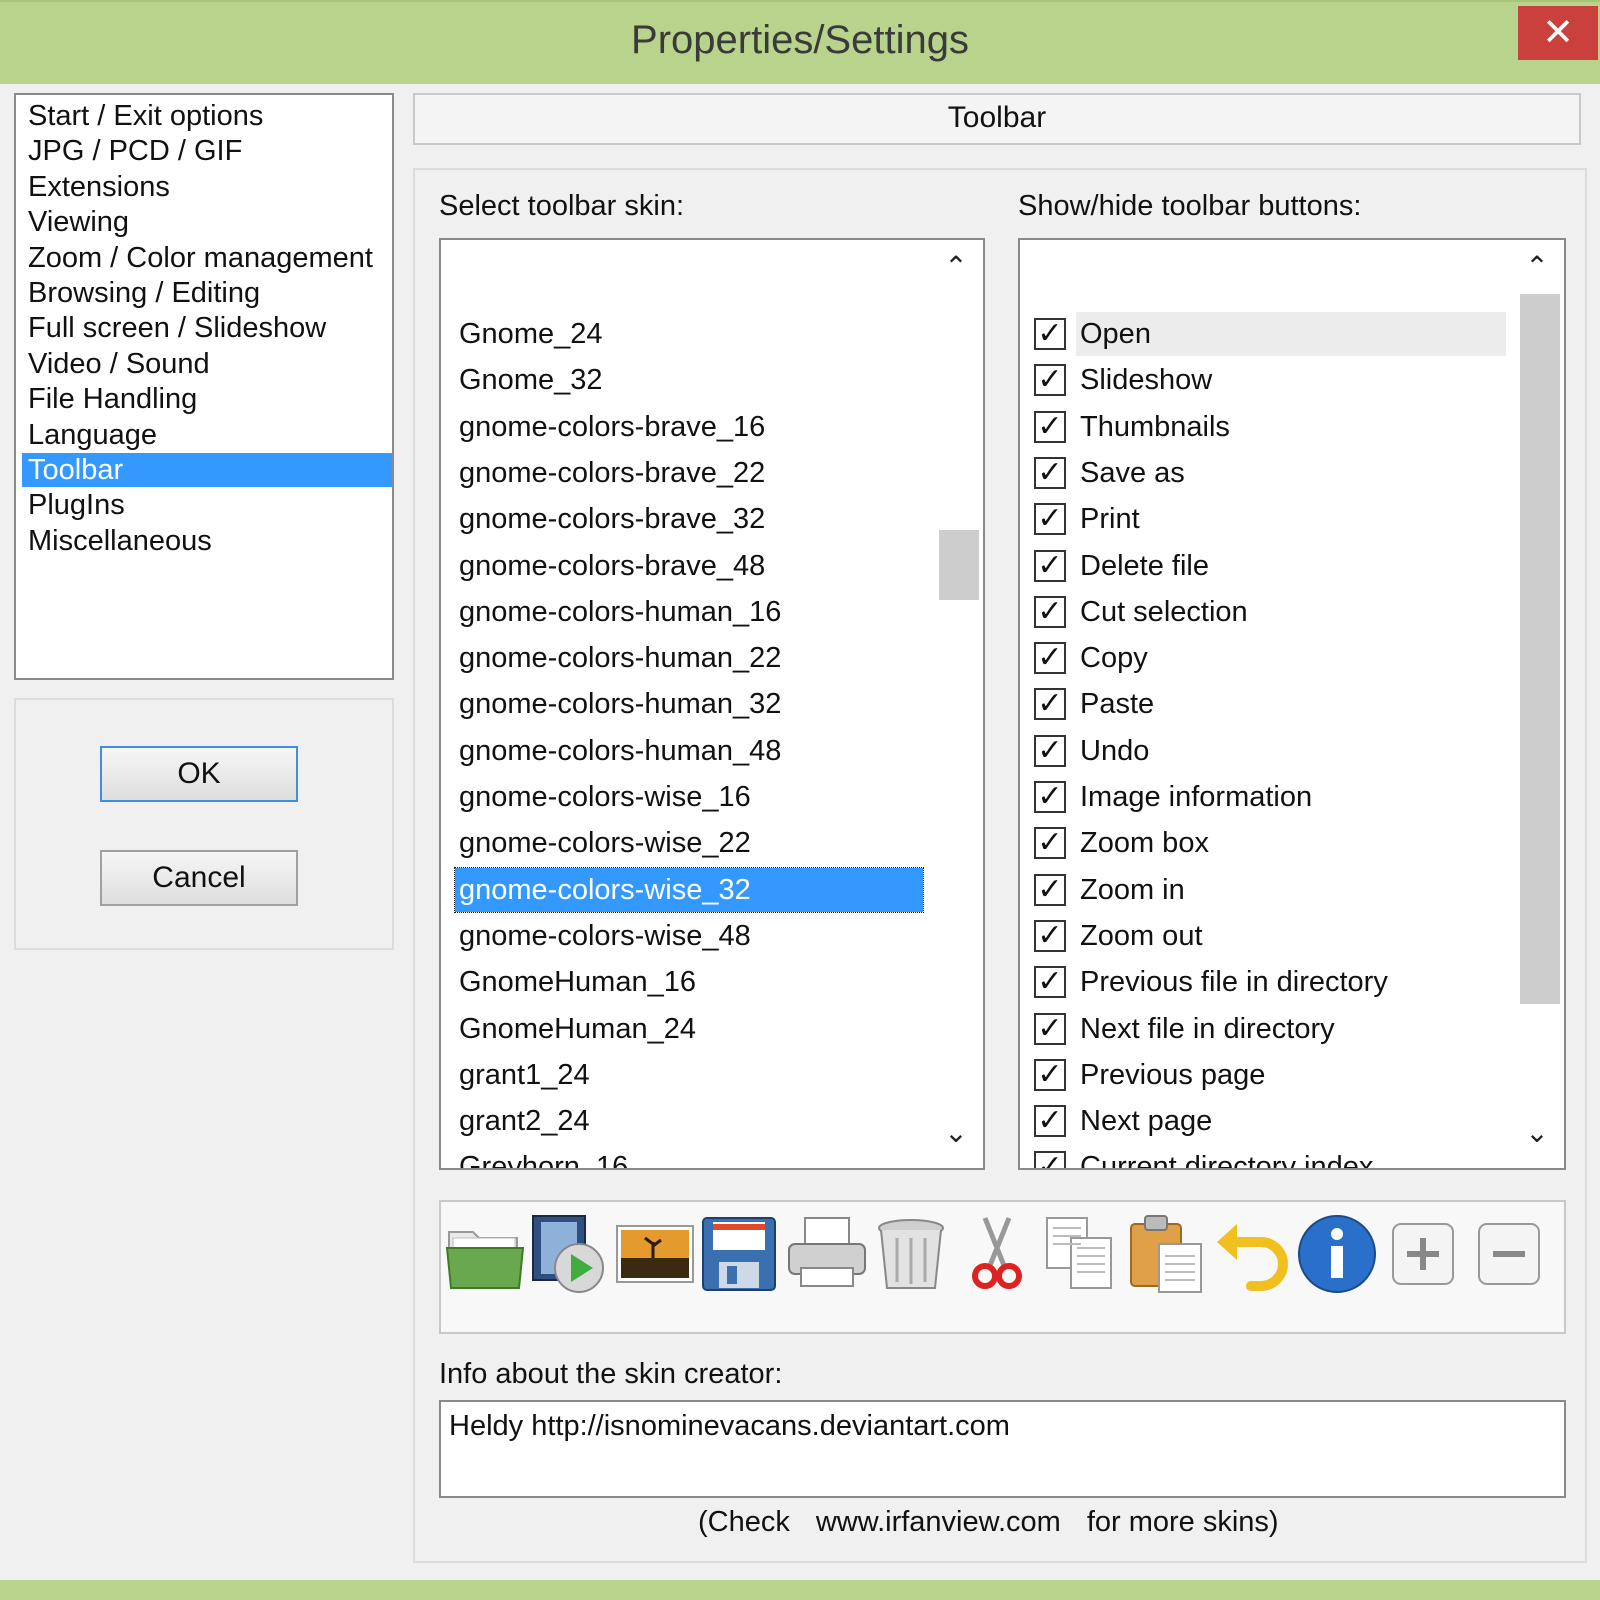  I want to click on category-item: Language, so click(89, 435).